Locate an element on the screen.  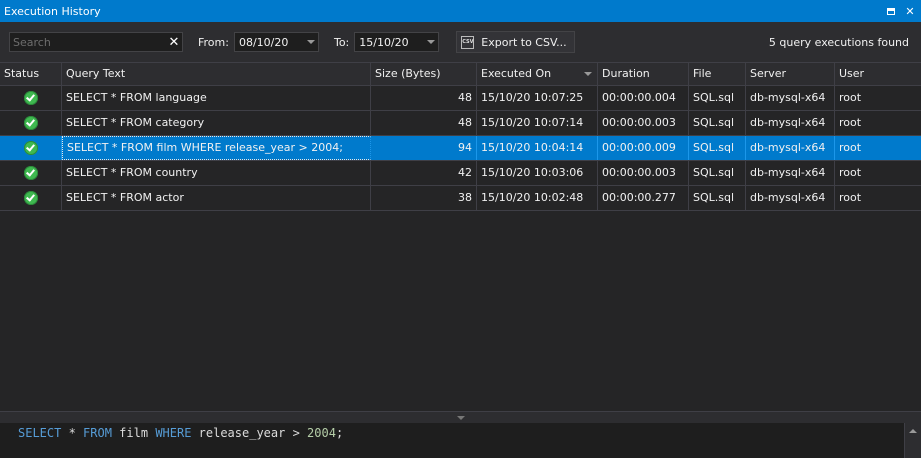
sort-descending-icon is located at coordinates (588, 74).